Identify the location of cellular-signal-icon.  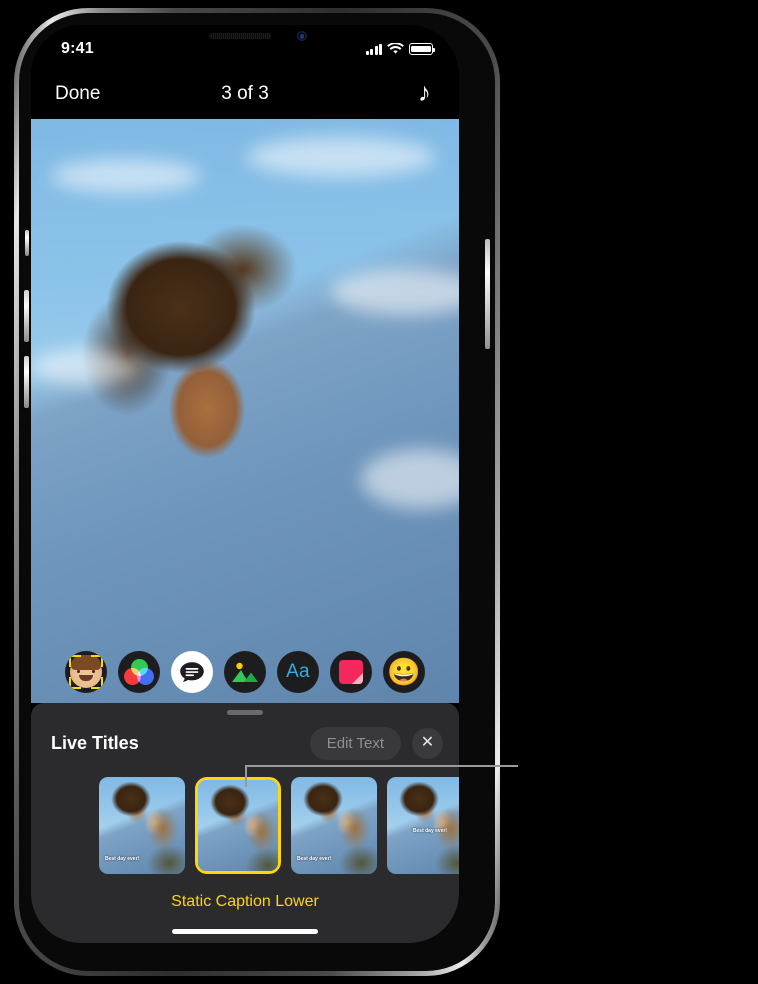
(373, 49).